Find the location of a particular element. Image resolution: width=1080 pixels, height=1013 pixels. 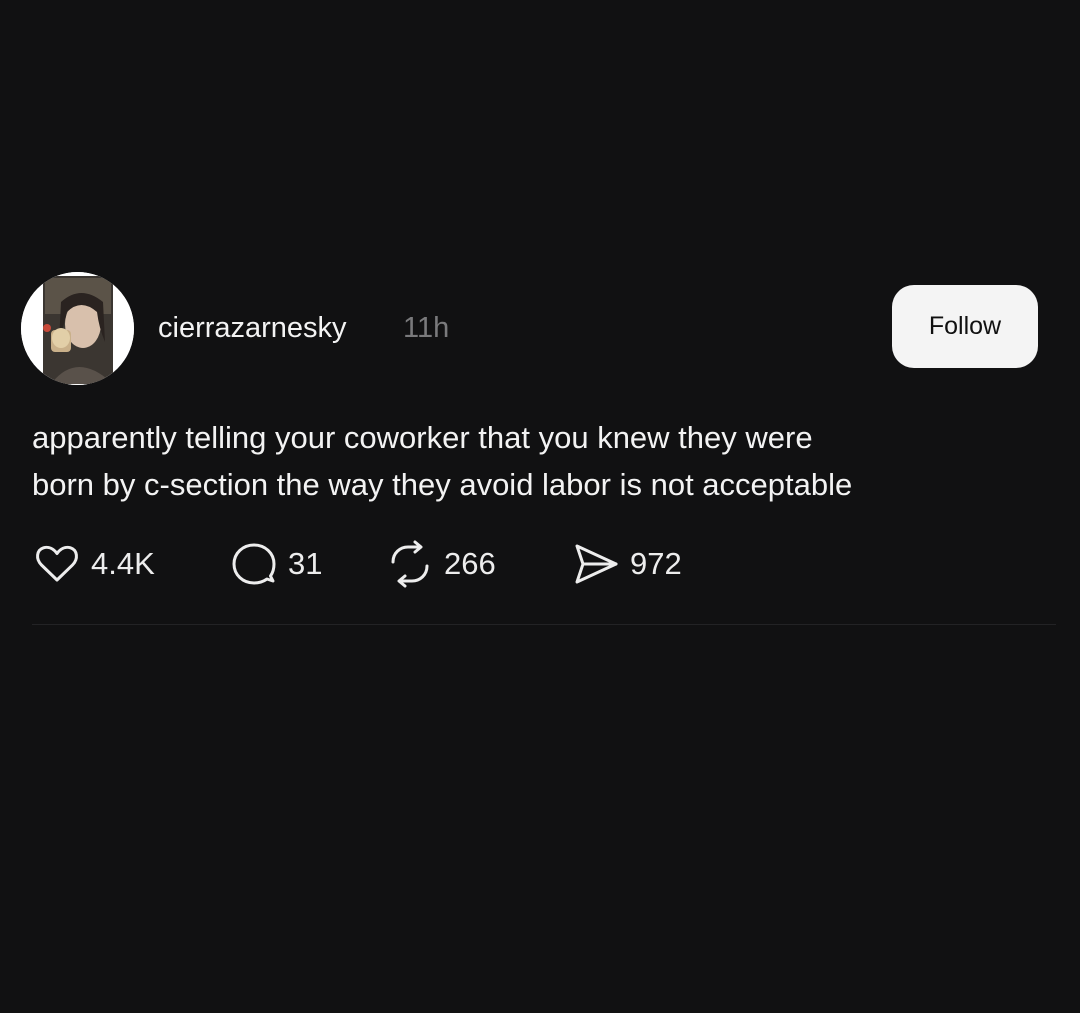

paper-plane-icon is located at coordinates (596, 564).